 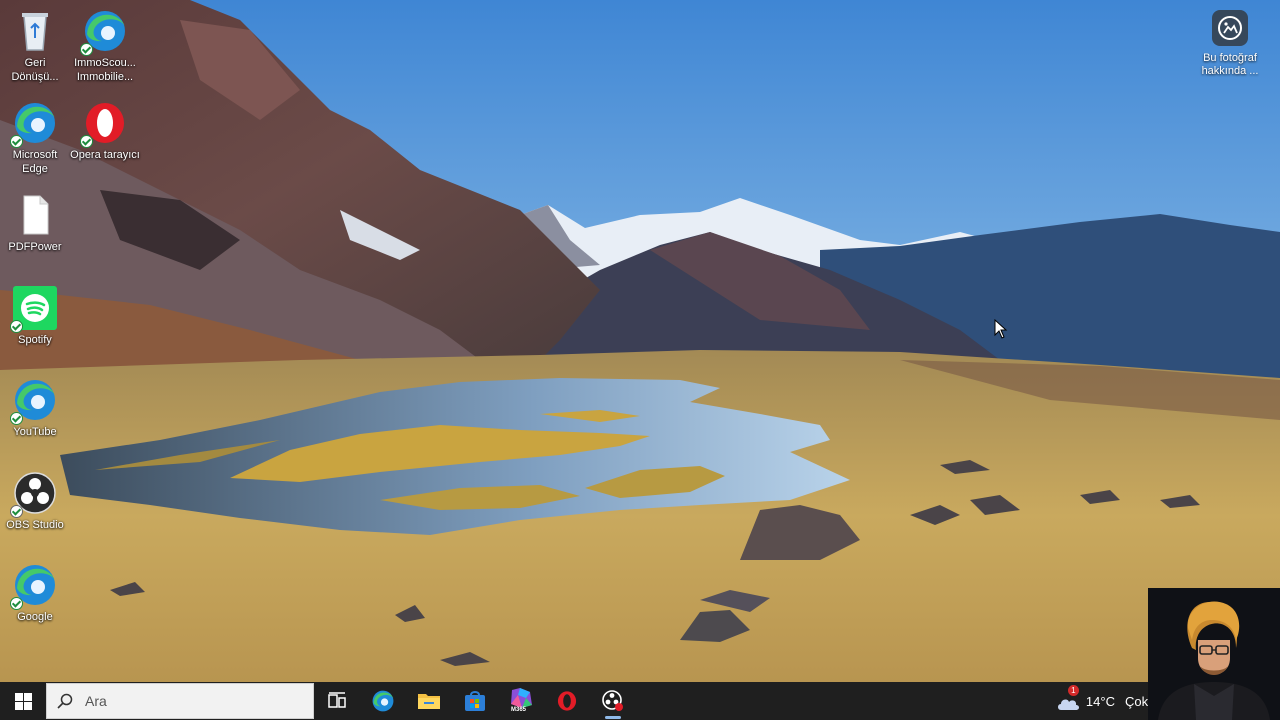 I want to click on taskbar-search-box, so click(x=180, y=701).